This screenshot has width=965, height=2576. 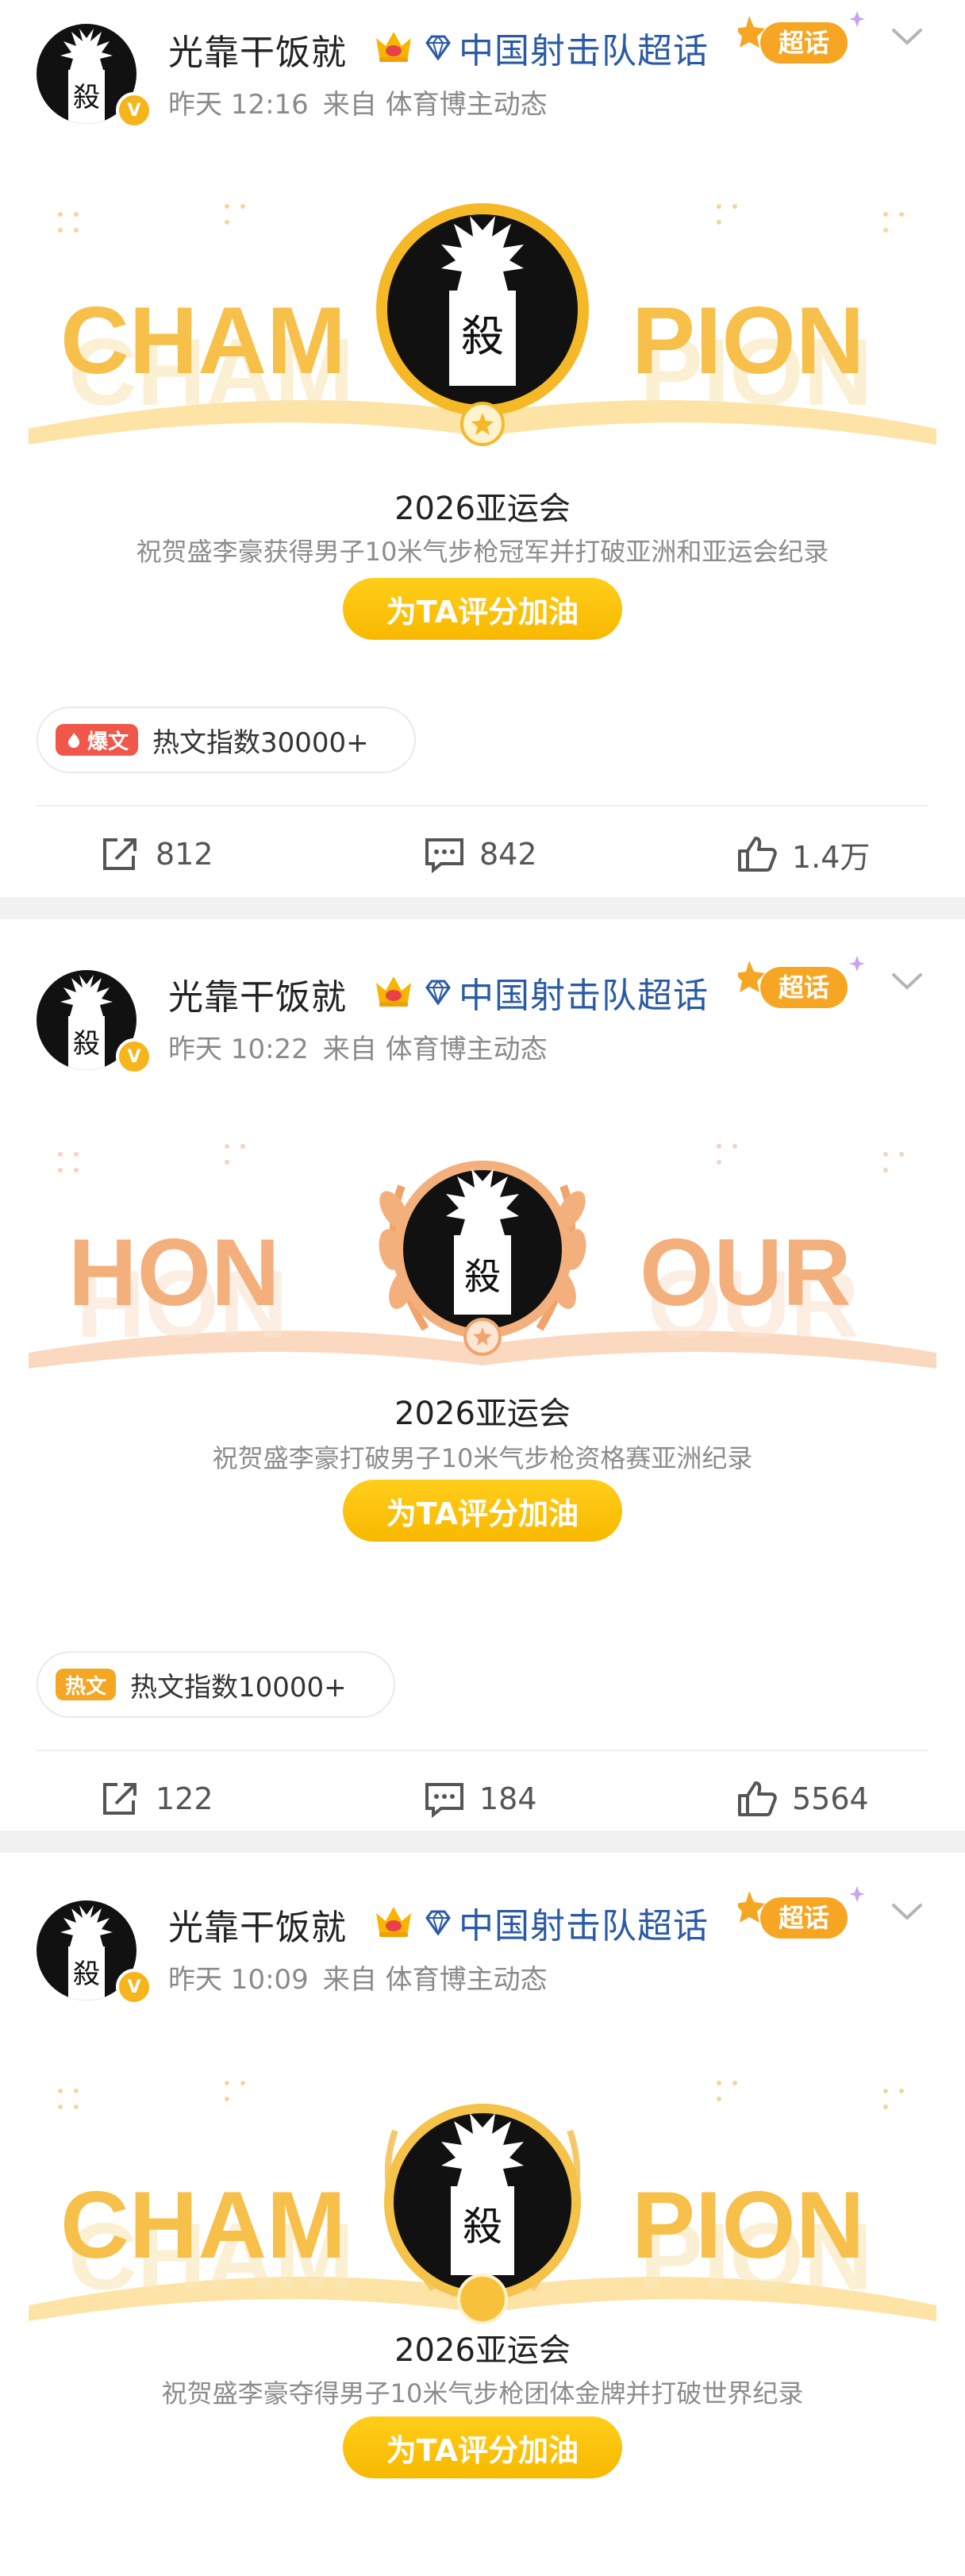 I want to click on comment-count: 184, so click(x=508, y=1798).